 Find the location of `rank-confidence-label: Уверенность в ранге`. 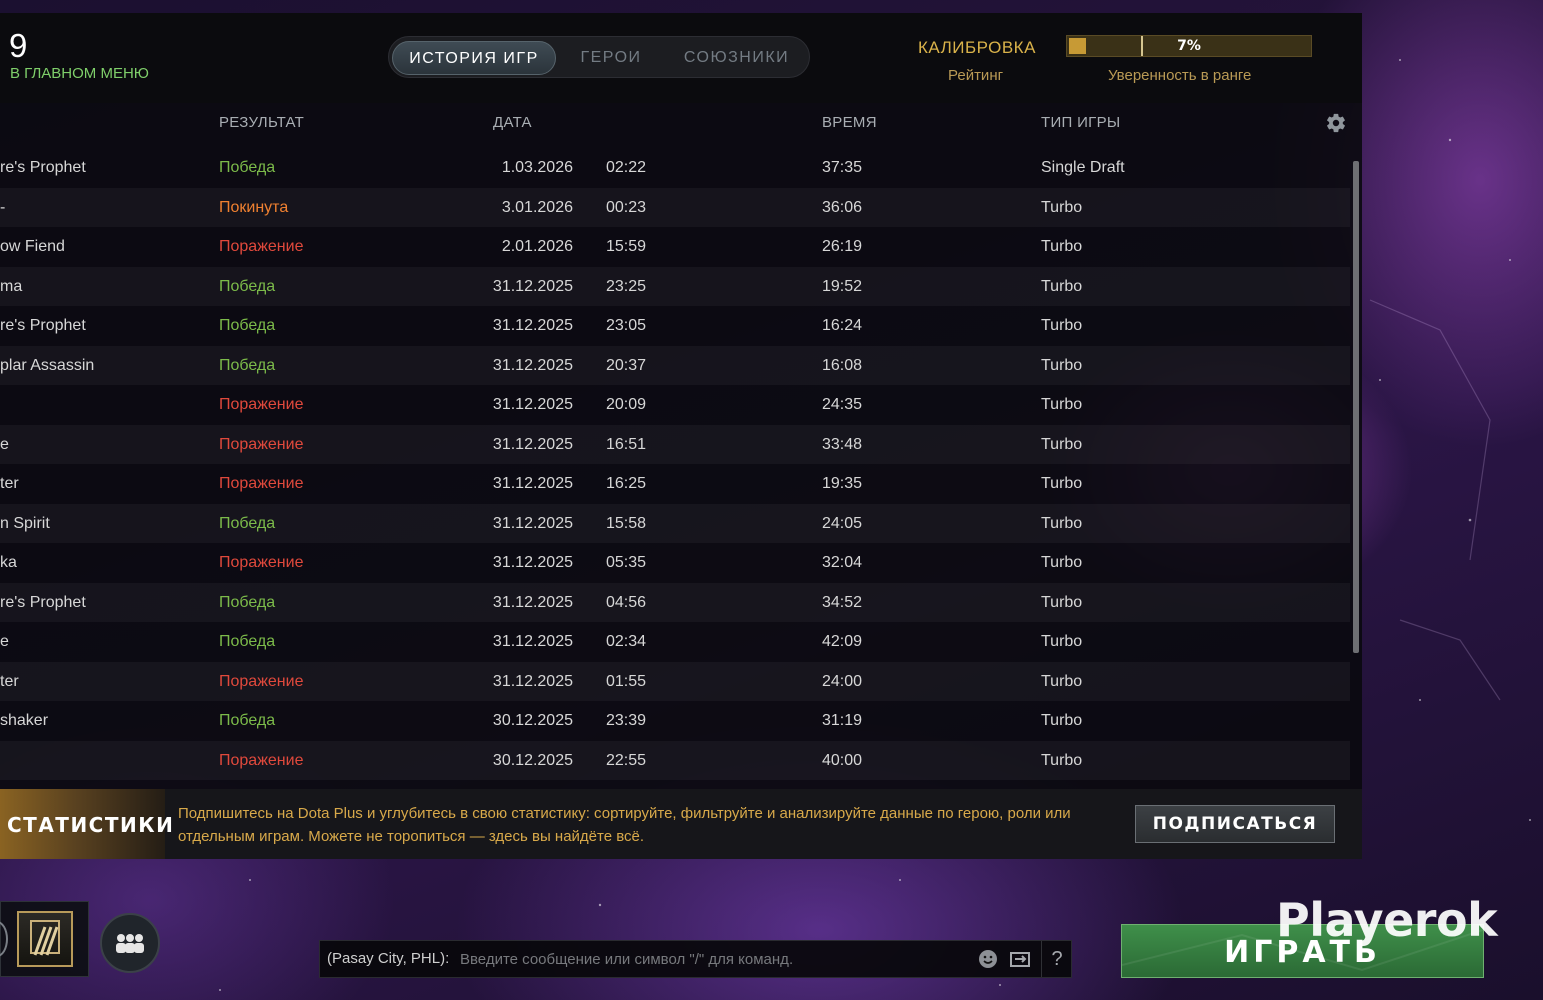

rank-confidence-label: Уверенность в ранге is located at coordinates (1180, 75).